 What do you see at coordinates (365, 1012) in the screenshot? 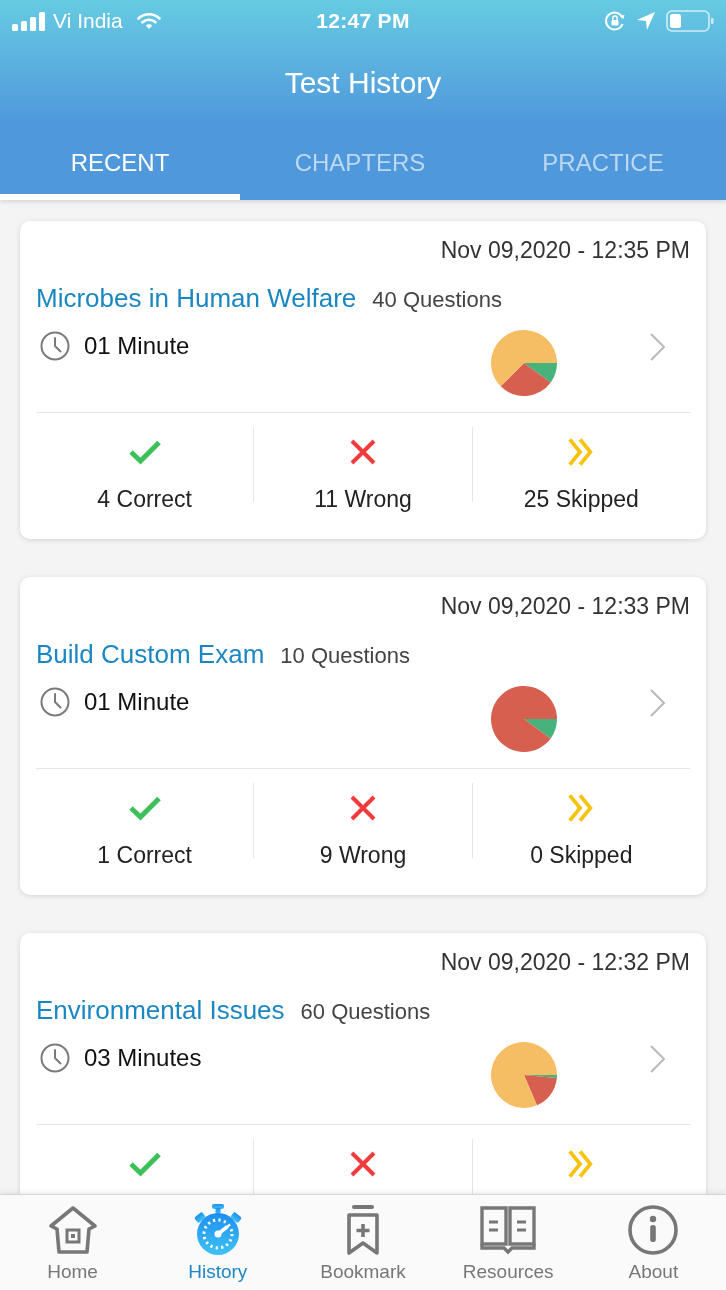
I see `question-count: 60 Questions` at bounding box center [365, 1012].